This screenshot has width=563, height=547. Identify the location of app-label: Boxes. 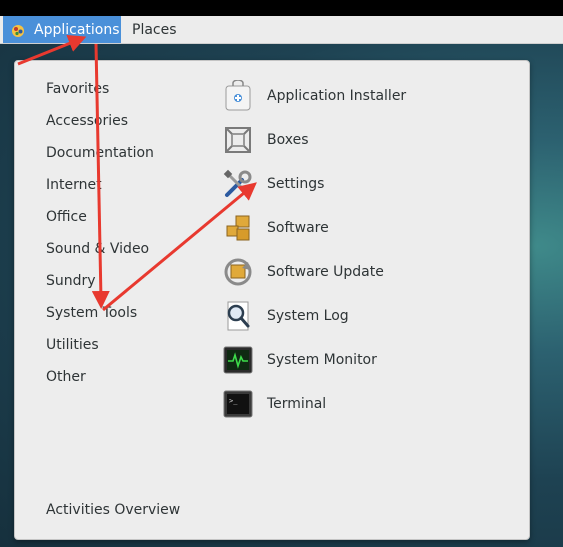
(288, 140).